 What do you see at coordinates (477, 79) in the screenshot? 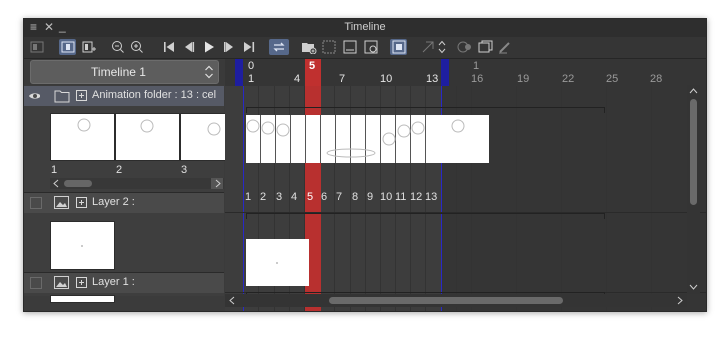
I see `ruler-tick: 16` at bounding box center [477, 79].